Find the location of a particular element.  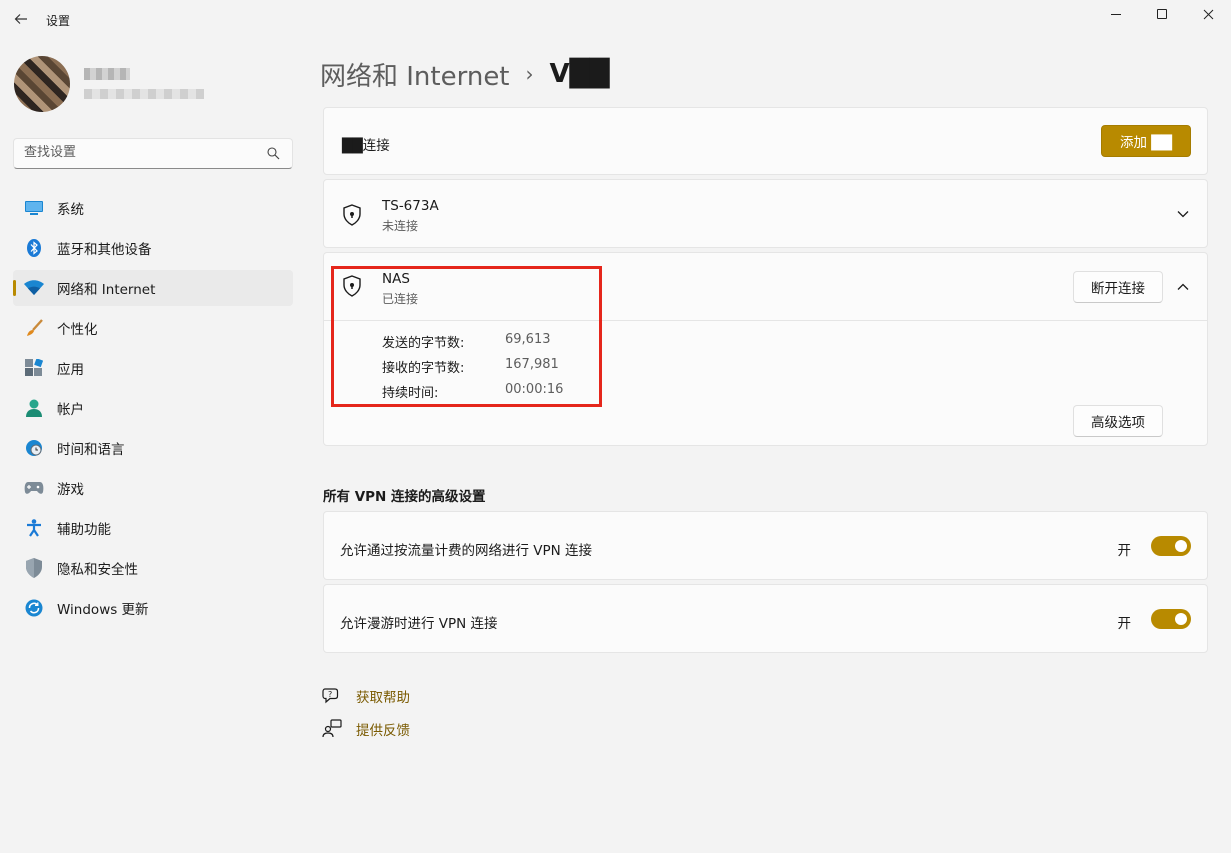

sidebar-item-label: 游戏 is located at coordinates (70, 490).